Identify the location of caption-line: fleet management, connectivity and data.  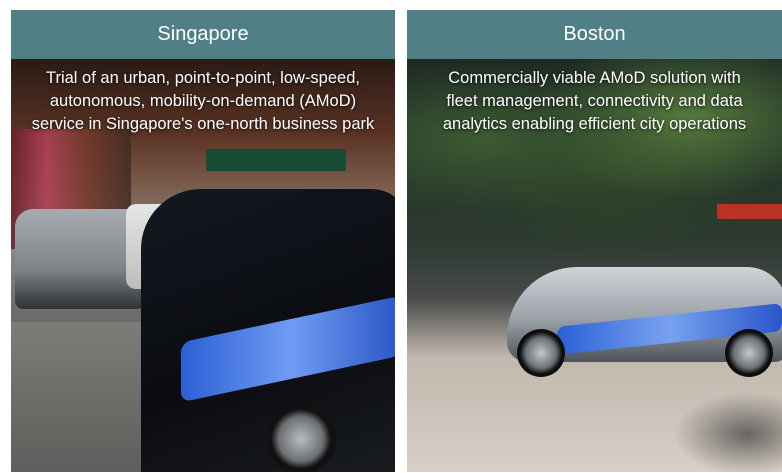
(594, 101).